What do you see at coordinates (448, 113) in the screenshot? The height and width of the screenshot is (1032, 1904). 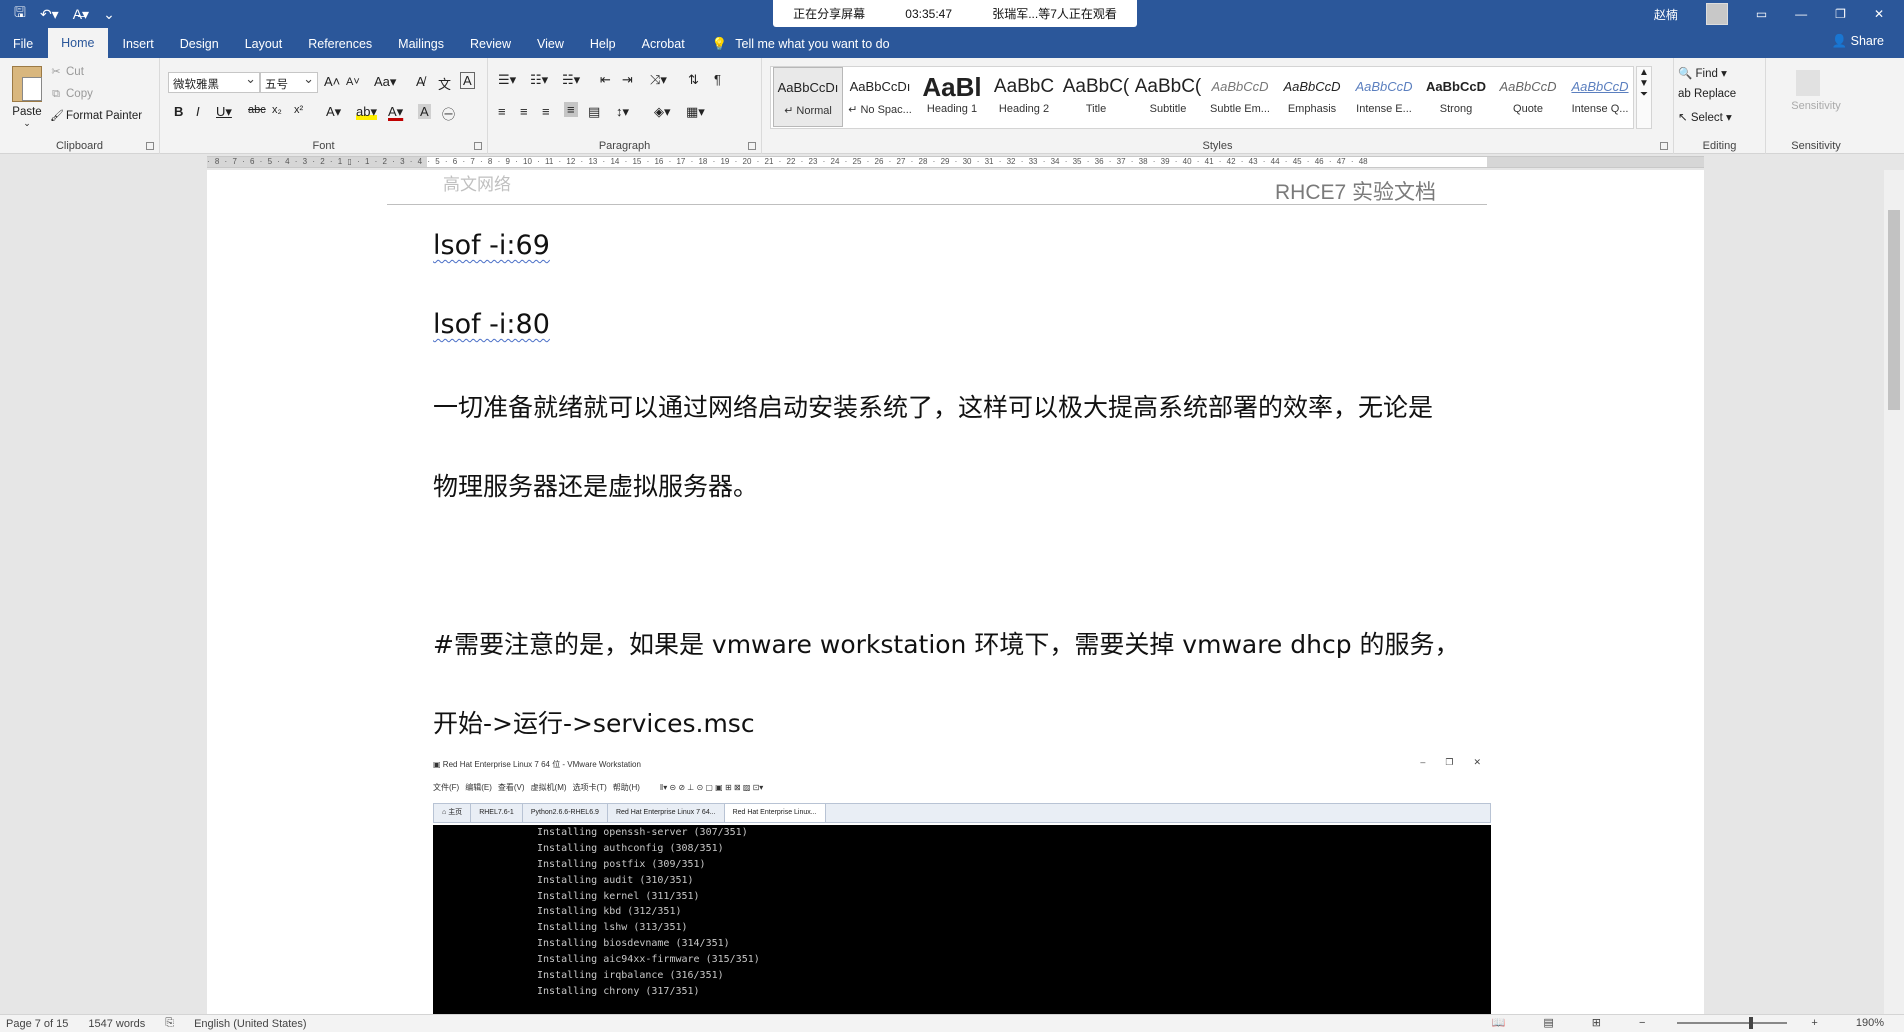 I see `enclose-characters-icon: ㊀` at bounding box center [448, 113].